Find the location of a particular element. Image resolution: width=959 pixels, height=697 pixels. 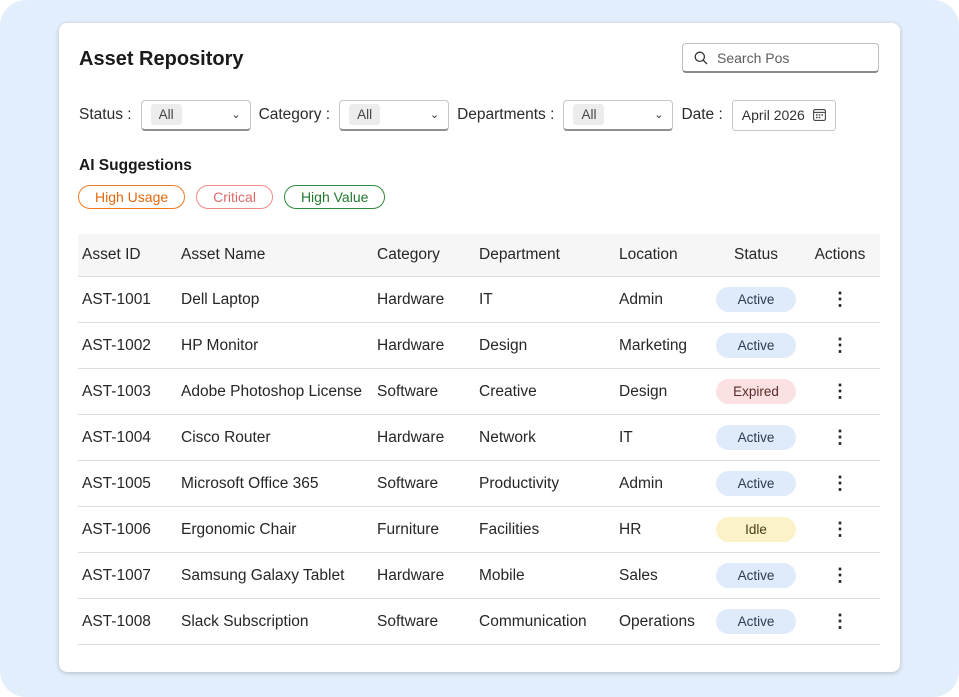

column-header-asset-id: Asset ID is located at coordinates (127, 255).